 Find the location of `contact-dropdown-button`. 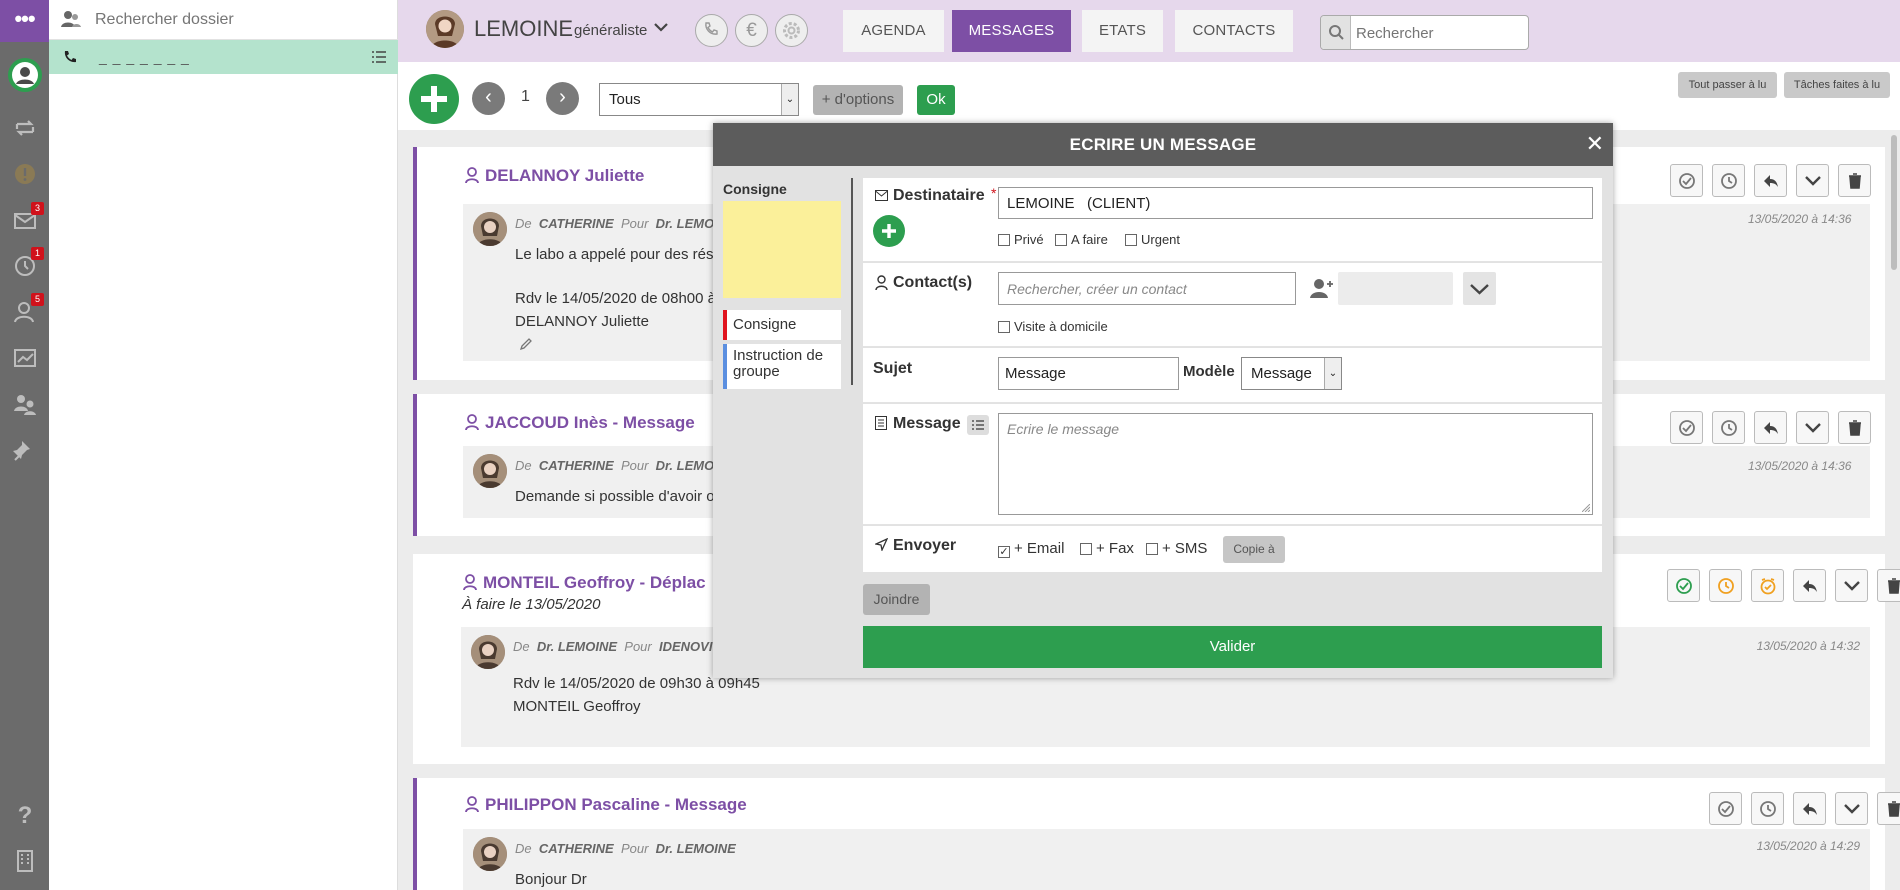

contact-dropdown-button is located at coordinates (1479, 288).